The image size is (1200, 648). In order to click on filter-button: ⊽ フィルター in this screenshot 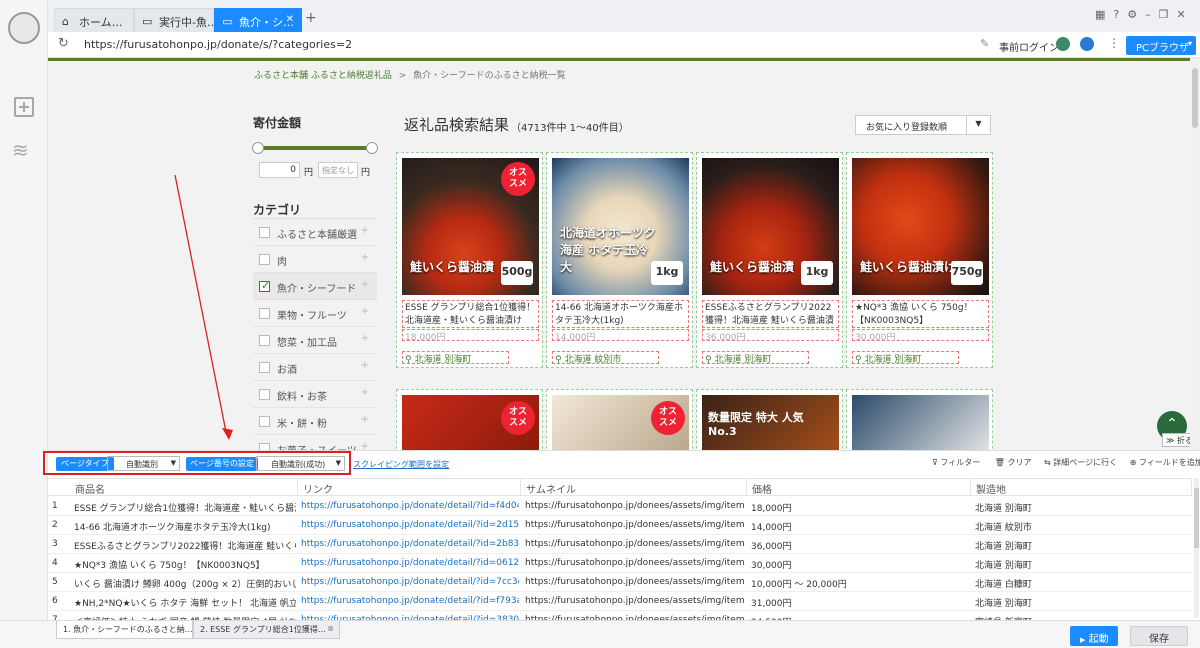, I will do `click(956, 462)`.